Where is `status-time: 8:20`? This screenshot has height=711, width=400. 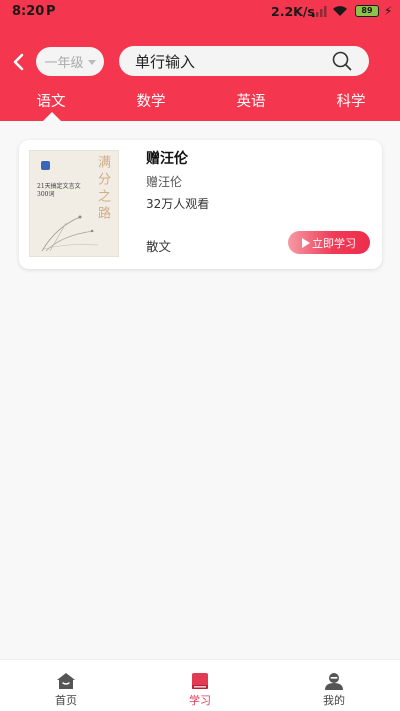 status-time: 8:20 is located at coordinates (28, 11).